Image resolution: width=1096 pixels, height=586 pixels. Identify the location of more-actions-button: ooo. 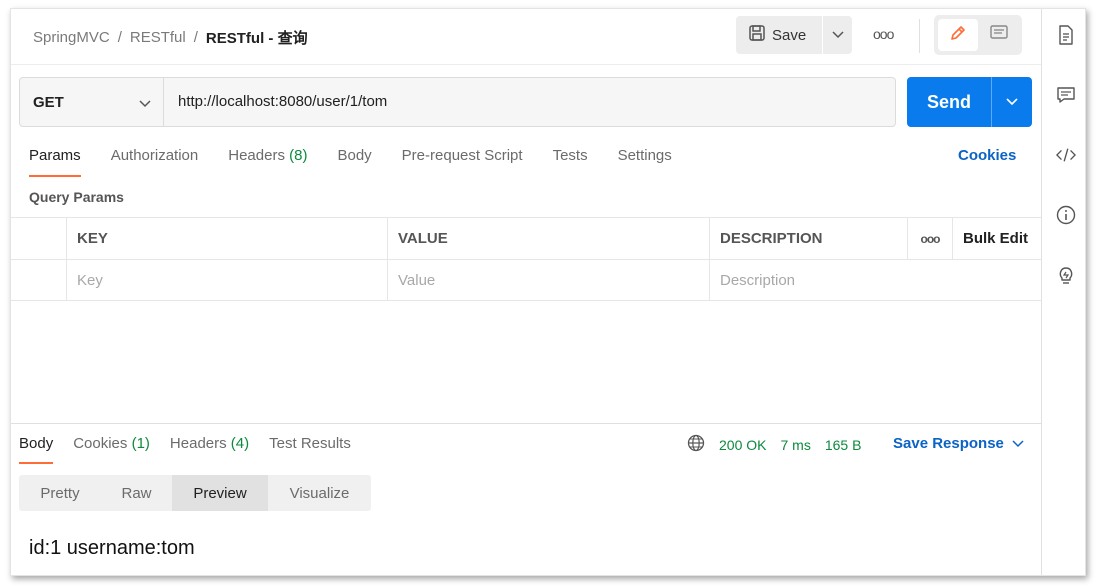
(883, 34).